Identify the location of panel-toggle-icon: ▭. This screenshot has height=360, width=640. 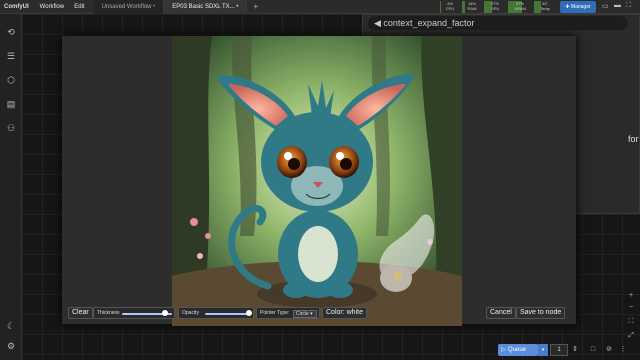
(605, 6).